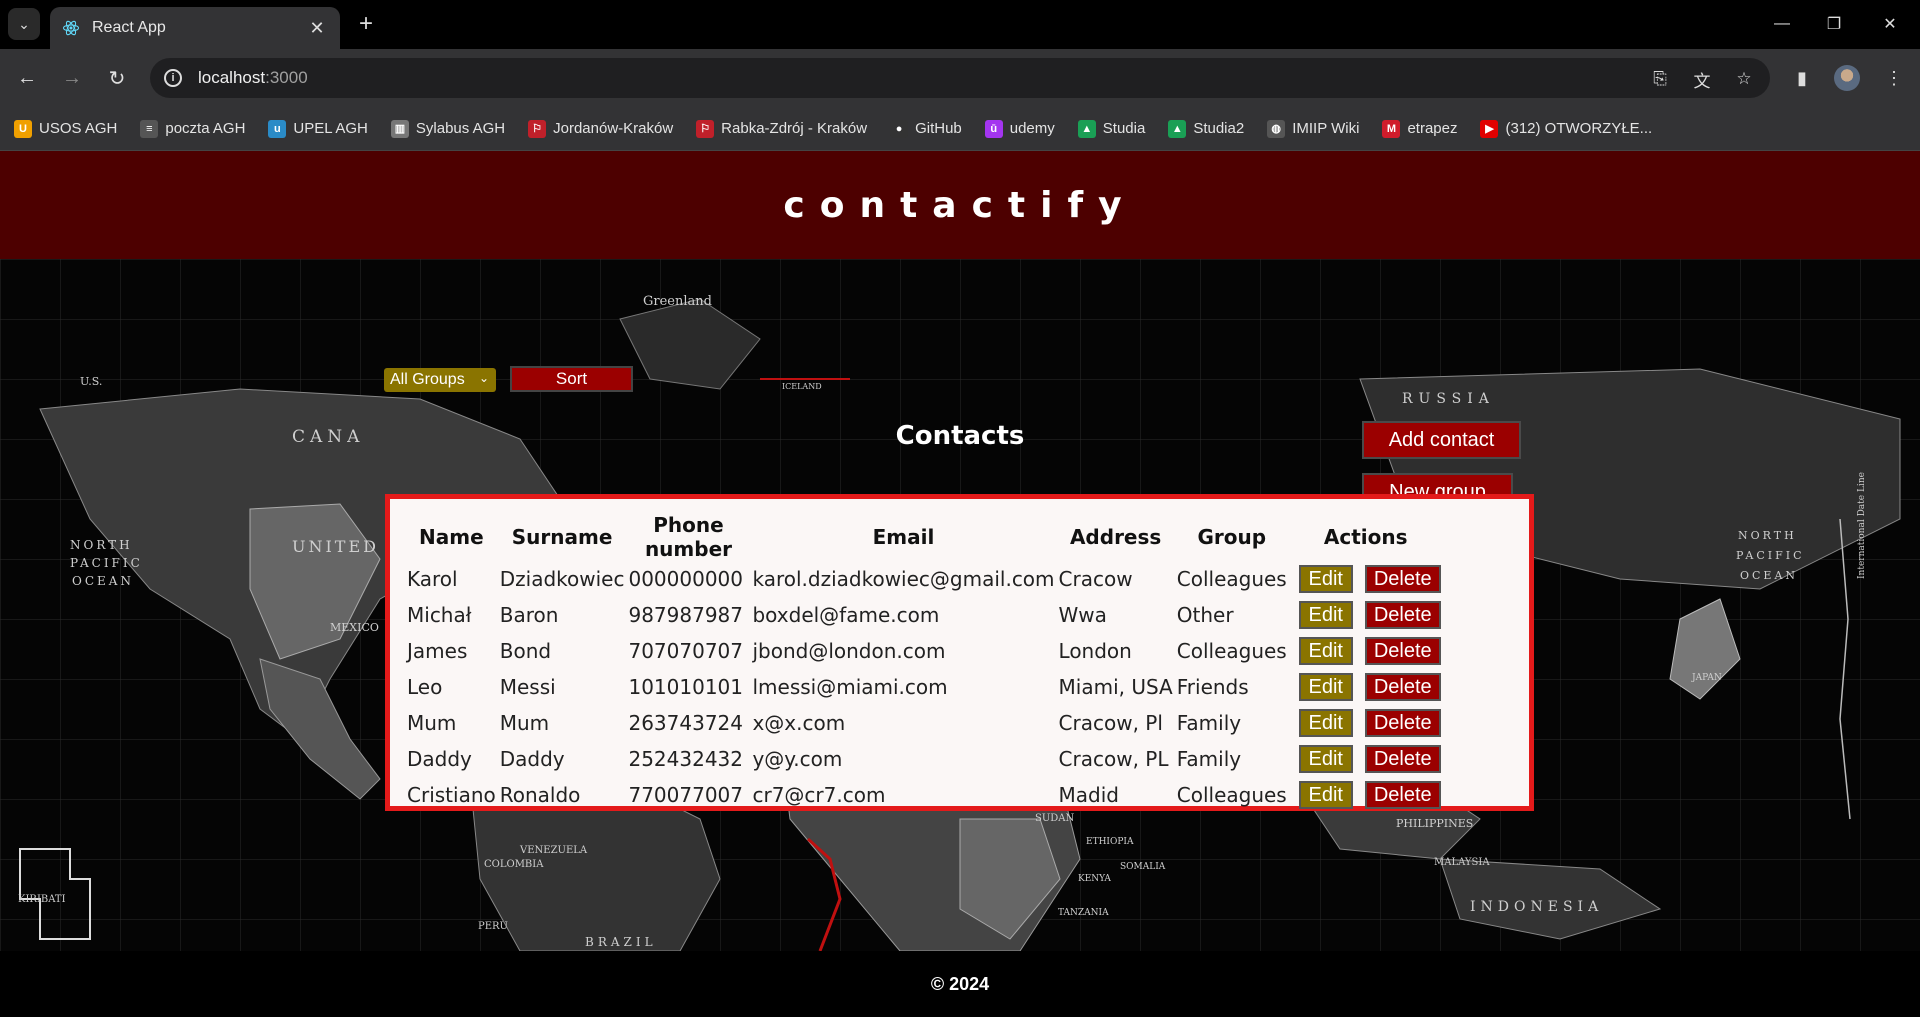 The width and height of the screenshot is (1920, 1017). I want to click on map-label: NORTH, so click(101, 545).